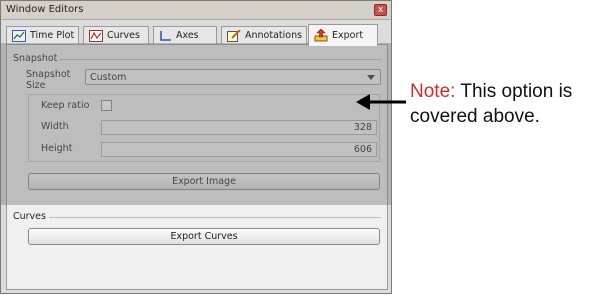 This screenshot has height=296, width=600. What do you see at coordinates (371, 77) in the screenshot?
I see `chevron-down-icon` at bounding box center [371, 77].